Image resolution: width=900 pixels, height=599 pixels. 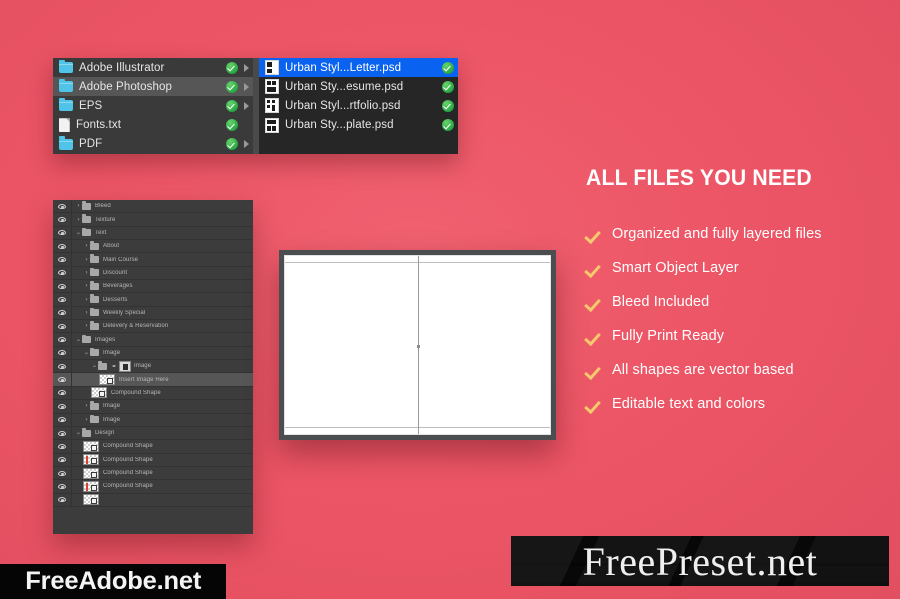 I want to click on layer-row: › About, so click(x=153, y=247).